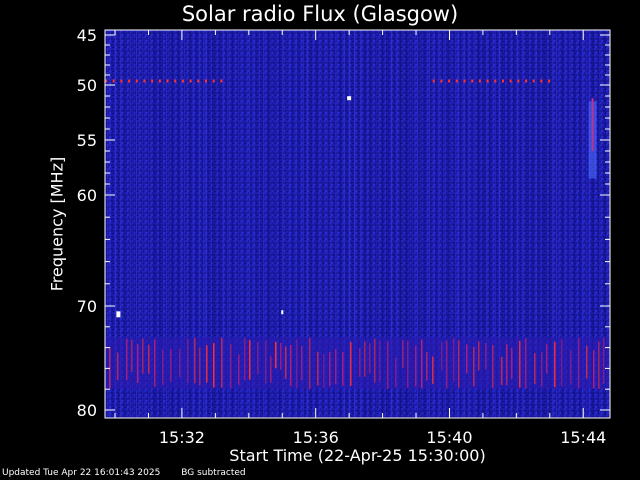  Describe the element at coordinates (213, 473) in the screenshot. I see `bg-note: BG subtracted` at that location.